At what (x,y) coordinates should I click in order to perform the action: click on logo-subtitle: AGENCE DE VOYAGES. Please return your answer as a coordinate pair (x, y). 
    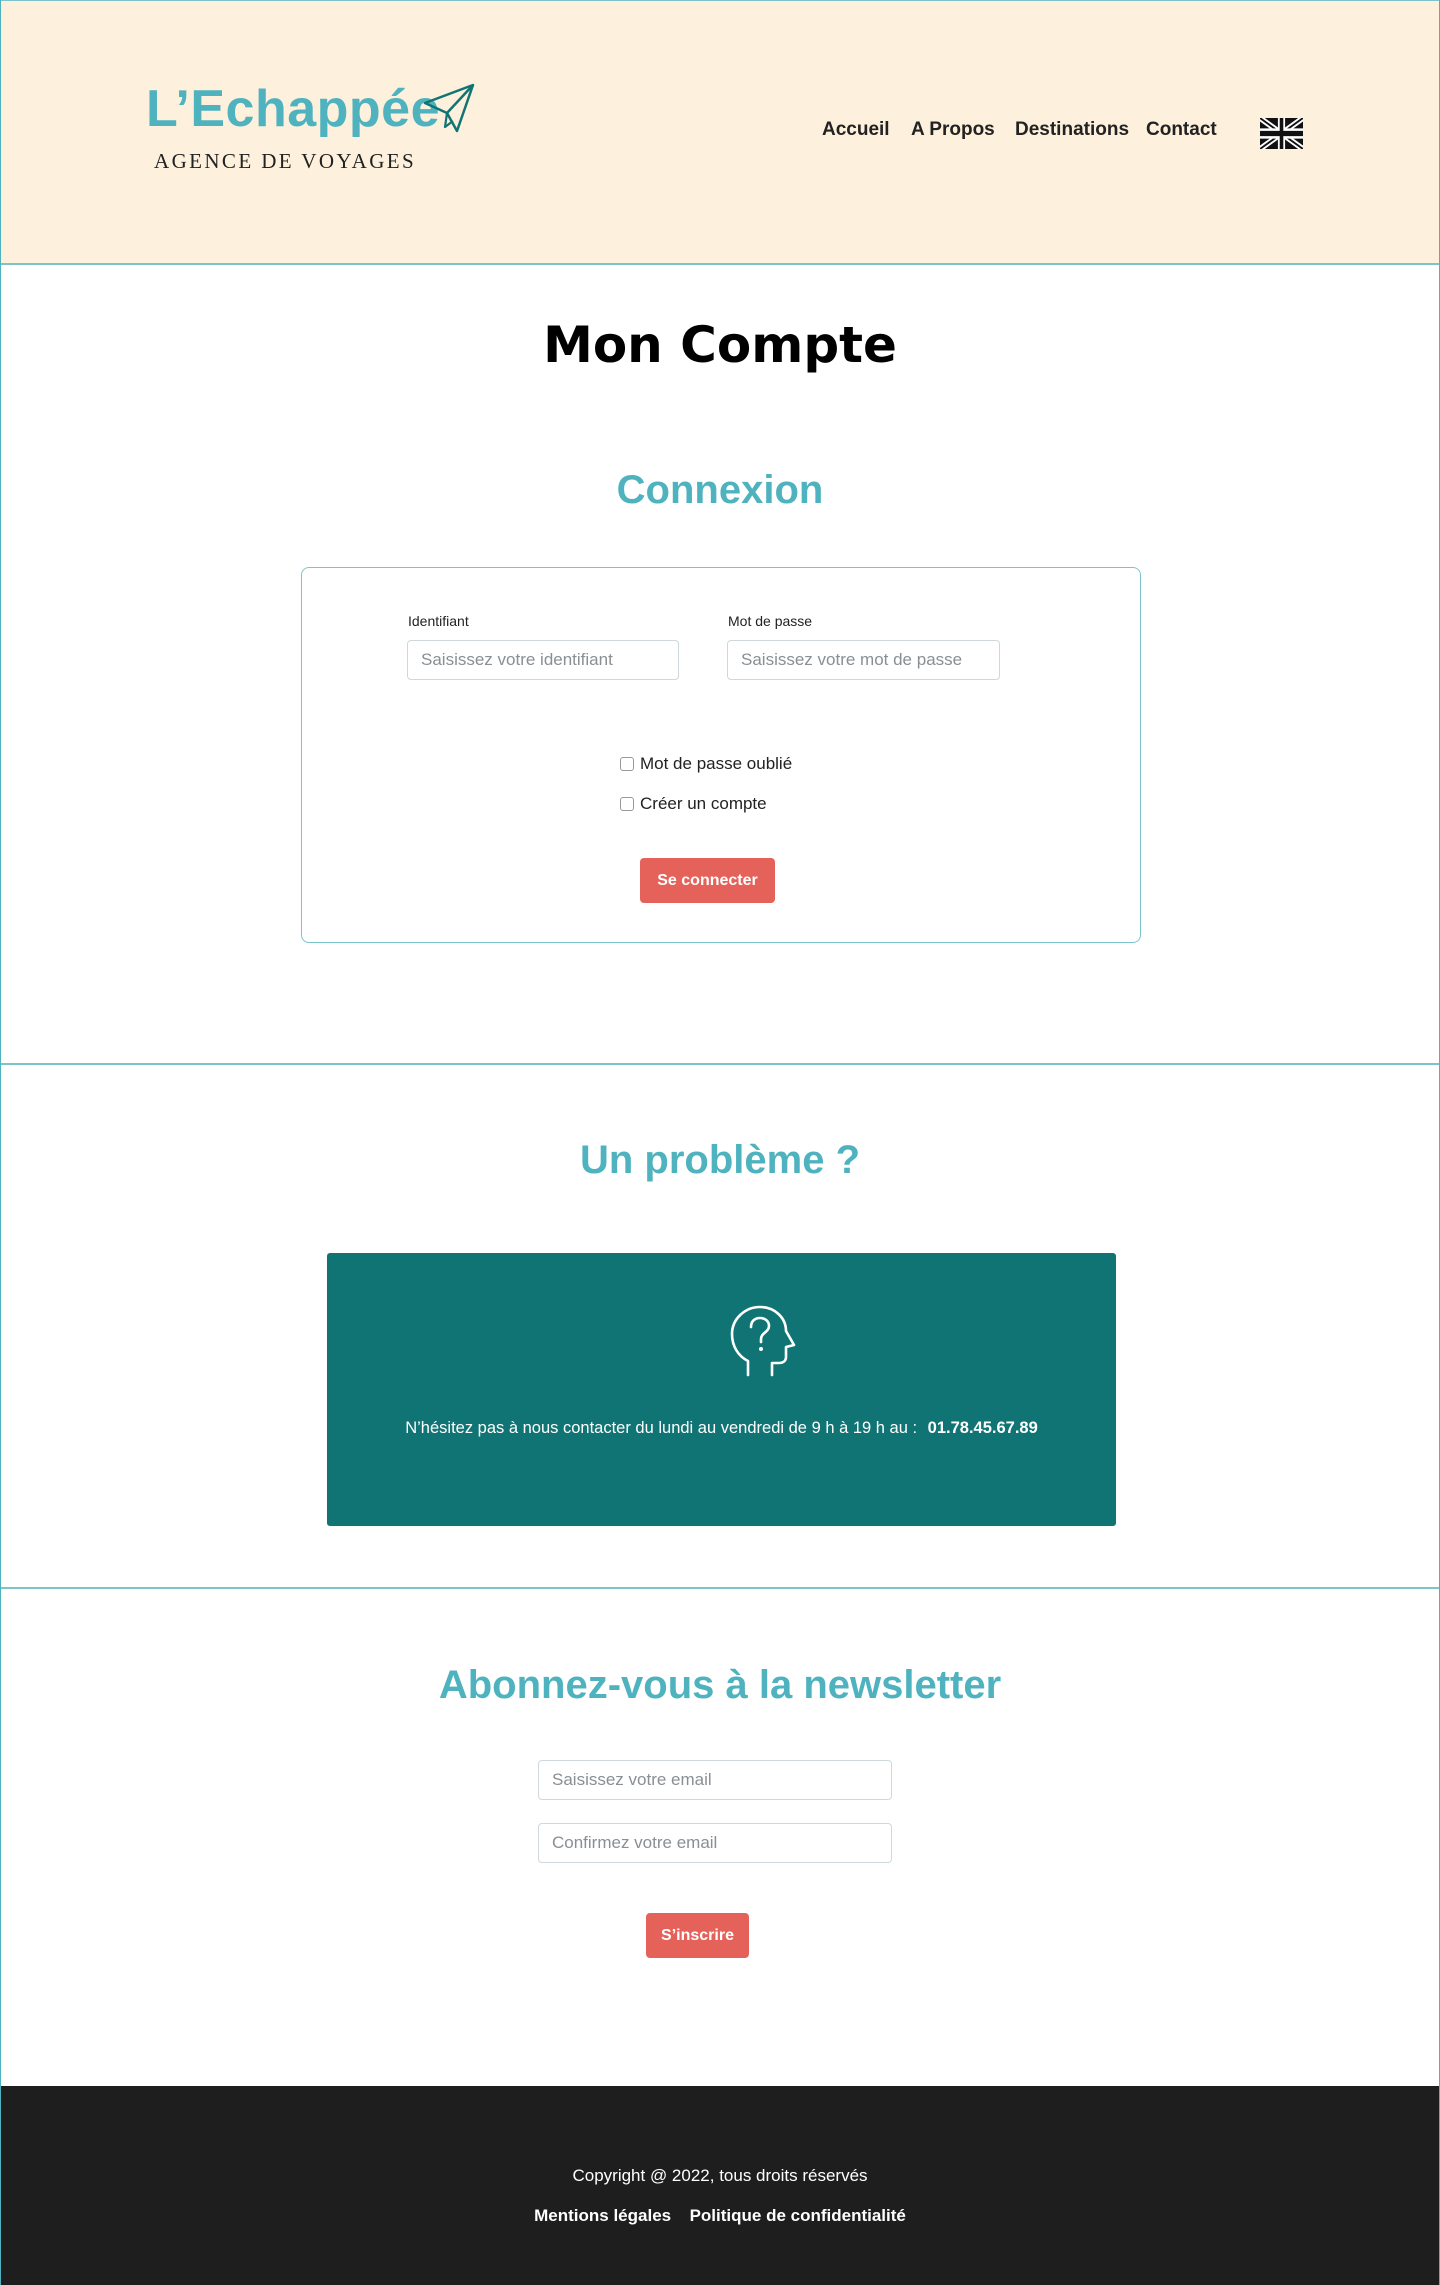
    Looking at the image, I should click on (285, 161).